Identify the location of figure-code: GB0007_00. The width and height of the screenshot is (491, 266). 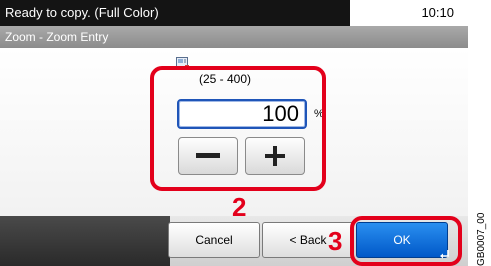
(482, 238).